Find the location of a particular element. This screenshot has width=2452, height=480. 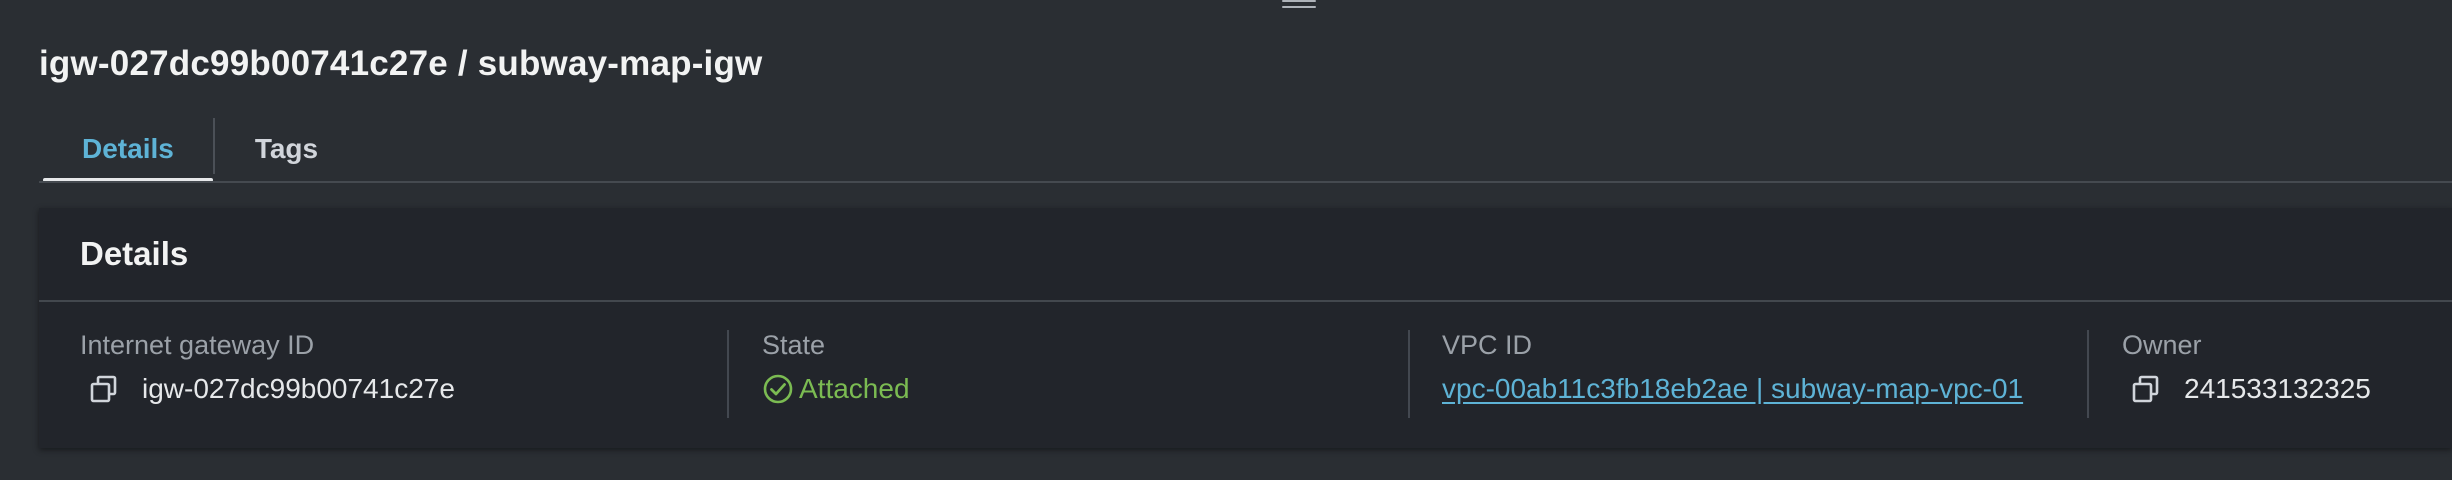

tab-bar: Details Tags is located at coordinates (200, 149).